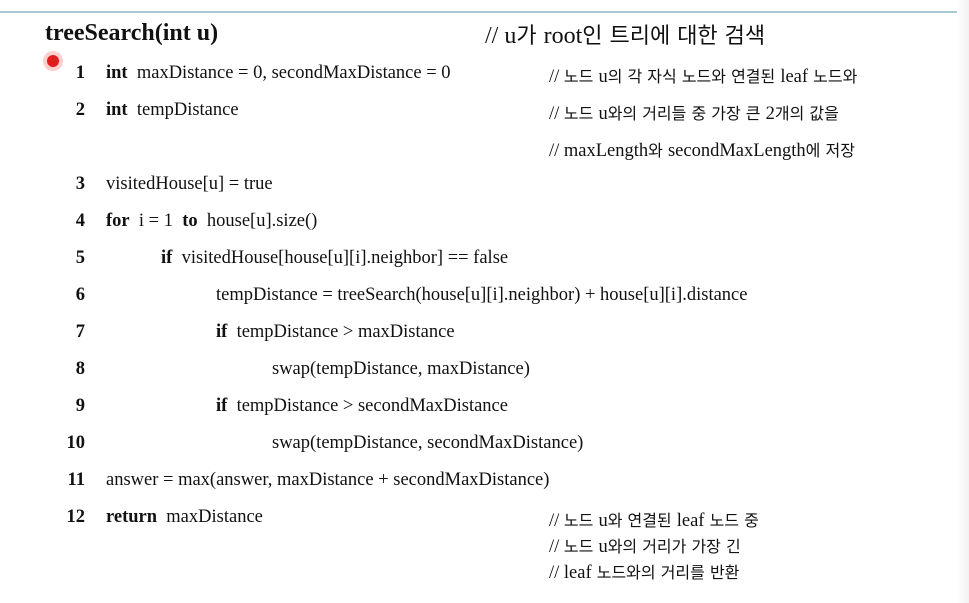 The image size is (969, 603). I want to click on title-comment-mid: 가, so click(530, 36).